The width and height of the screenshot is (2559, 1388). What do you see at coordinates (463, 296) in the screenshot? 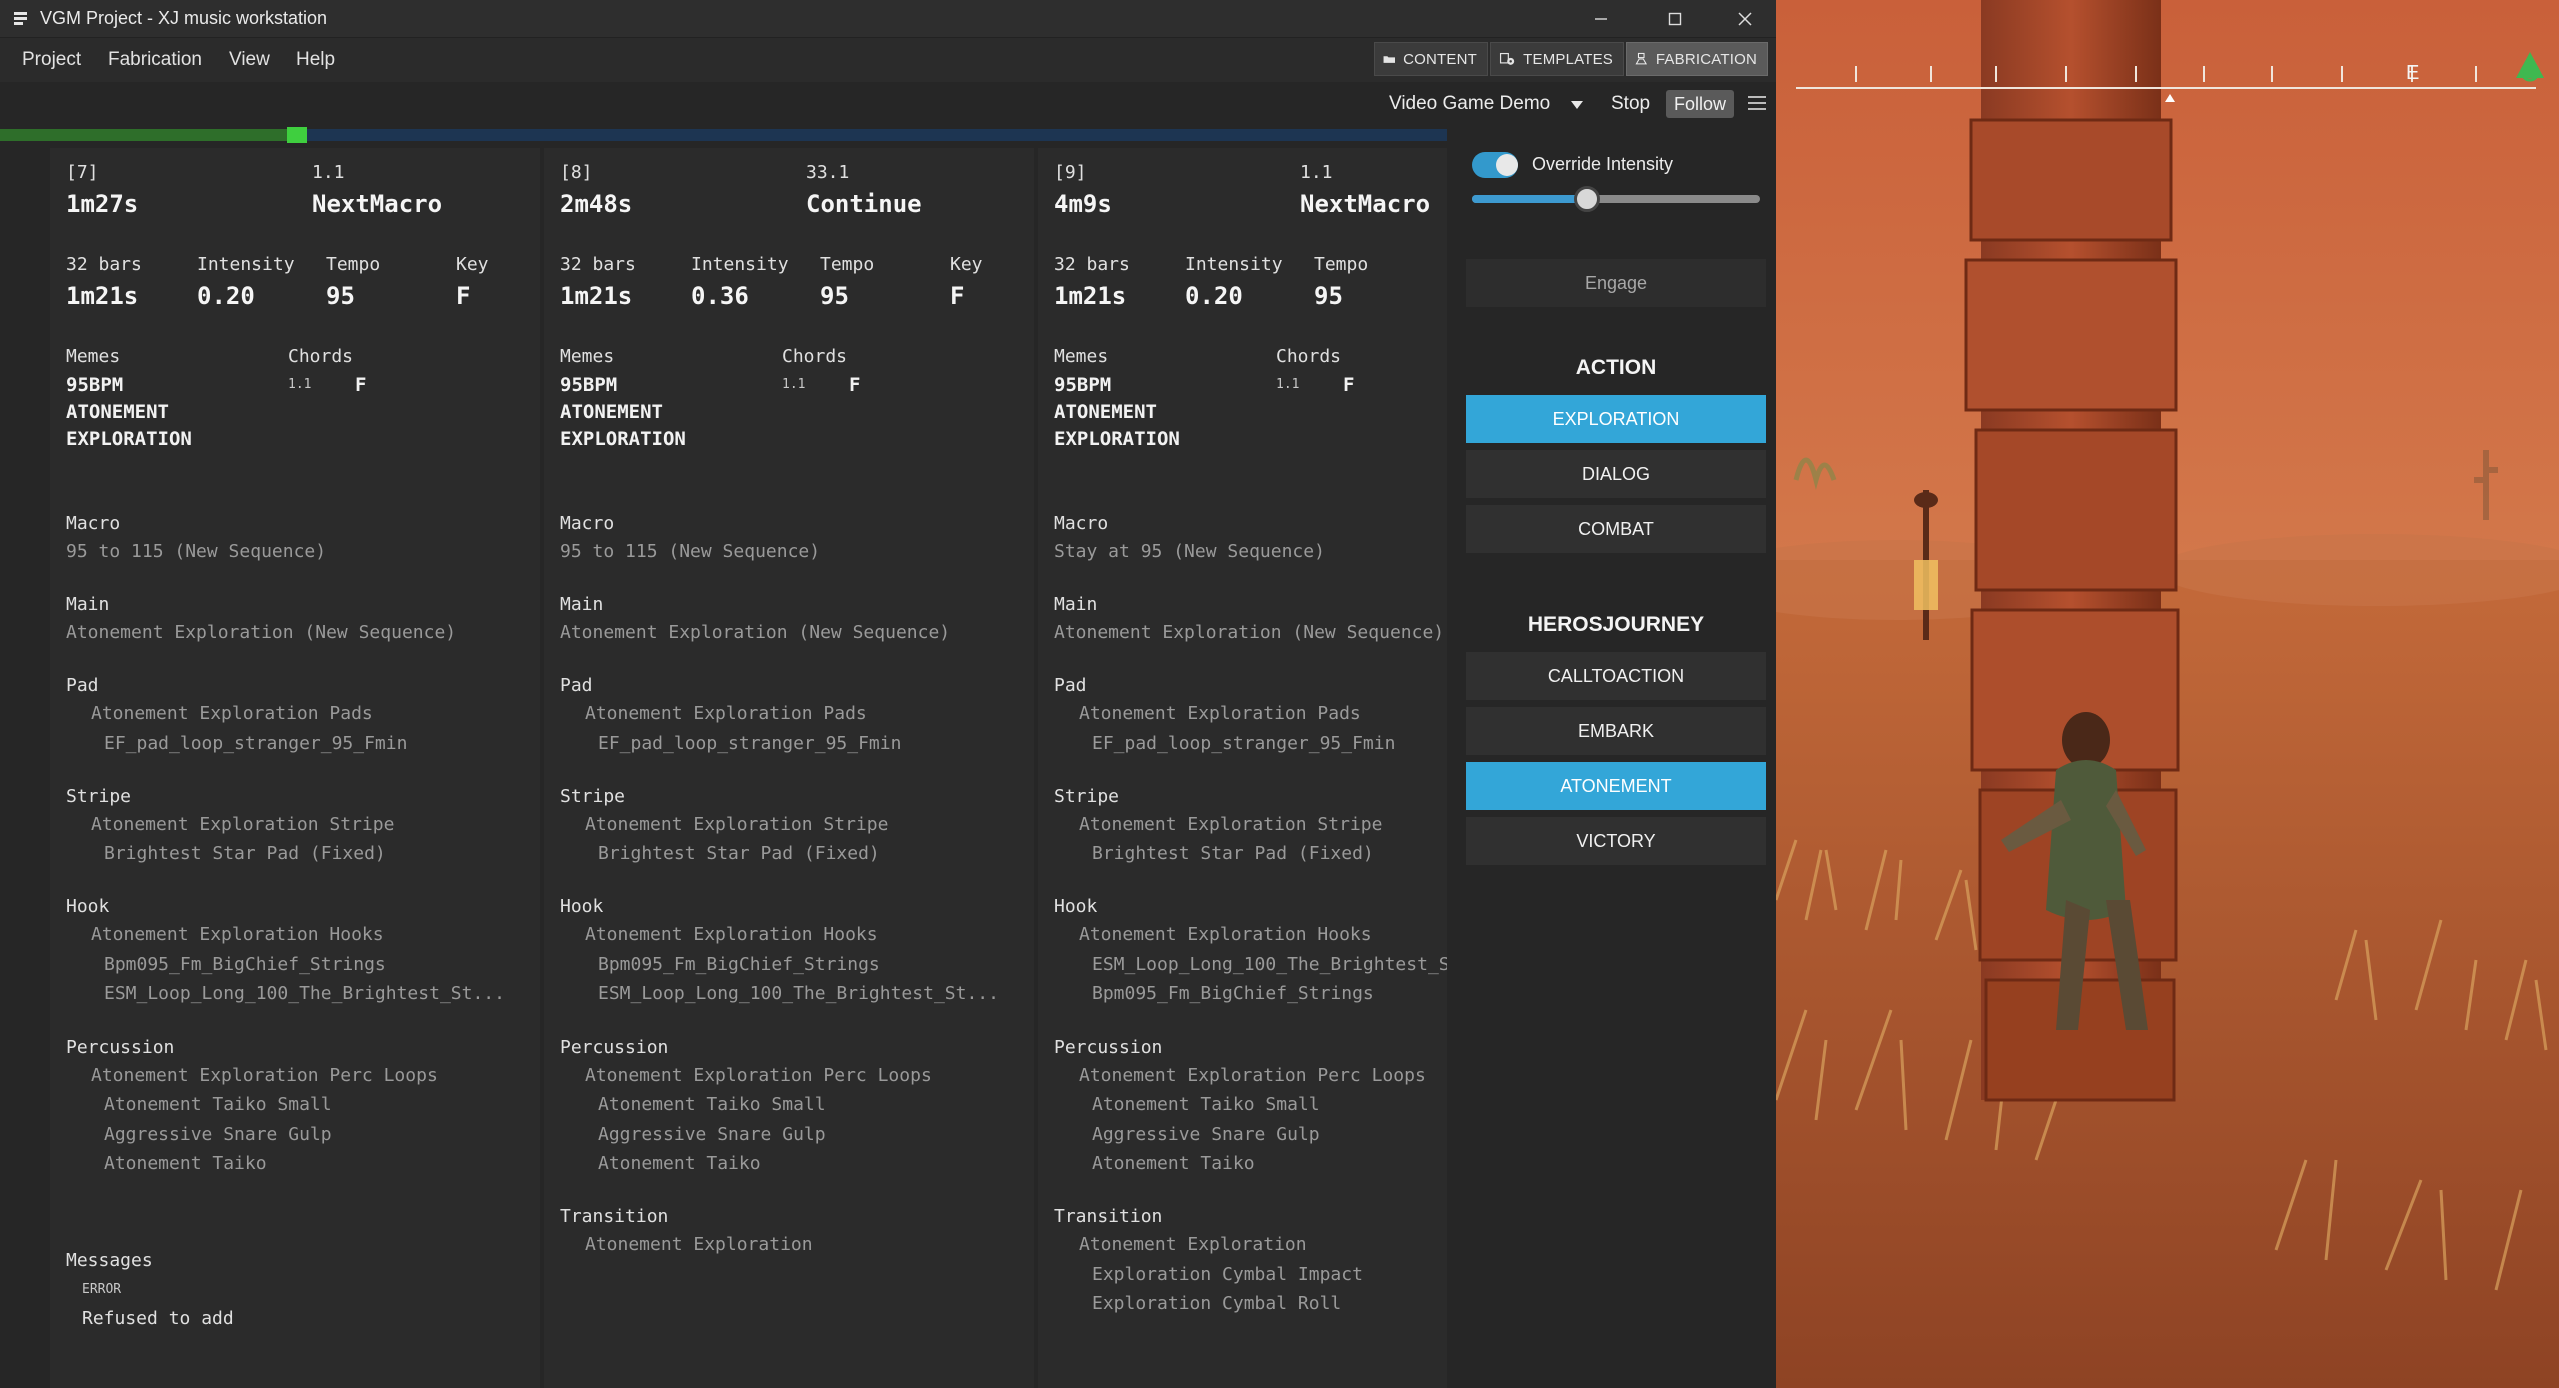
I see `stat-value: F` at bounding box center [463, 296].